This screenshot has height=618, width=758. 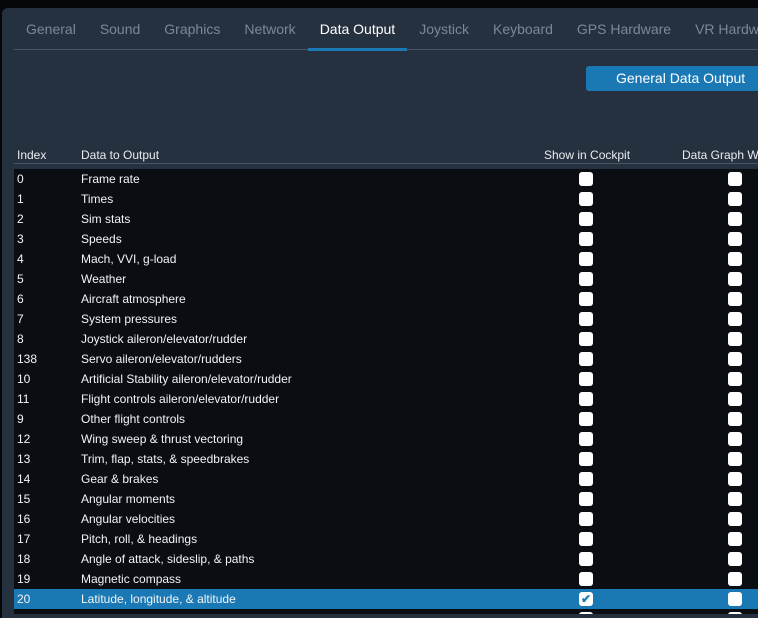 What do you see at coordinates (444, 33) in the screenshot?
I see `tab-joystick: Joystick` at bounding box center [444, 33].